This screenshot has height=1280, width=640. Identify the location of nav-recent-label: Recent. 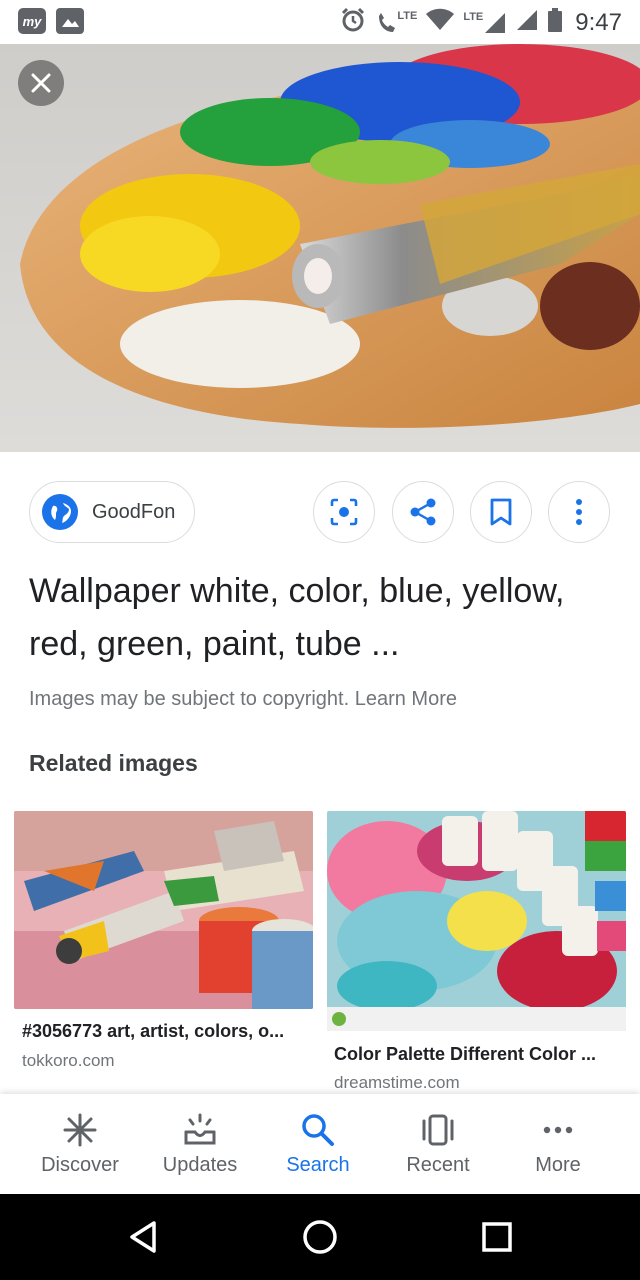
(438, 1165).